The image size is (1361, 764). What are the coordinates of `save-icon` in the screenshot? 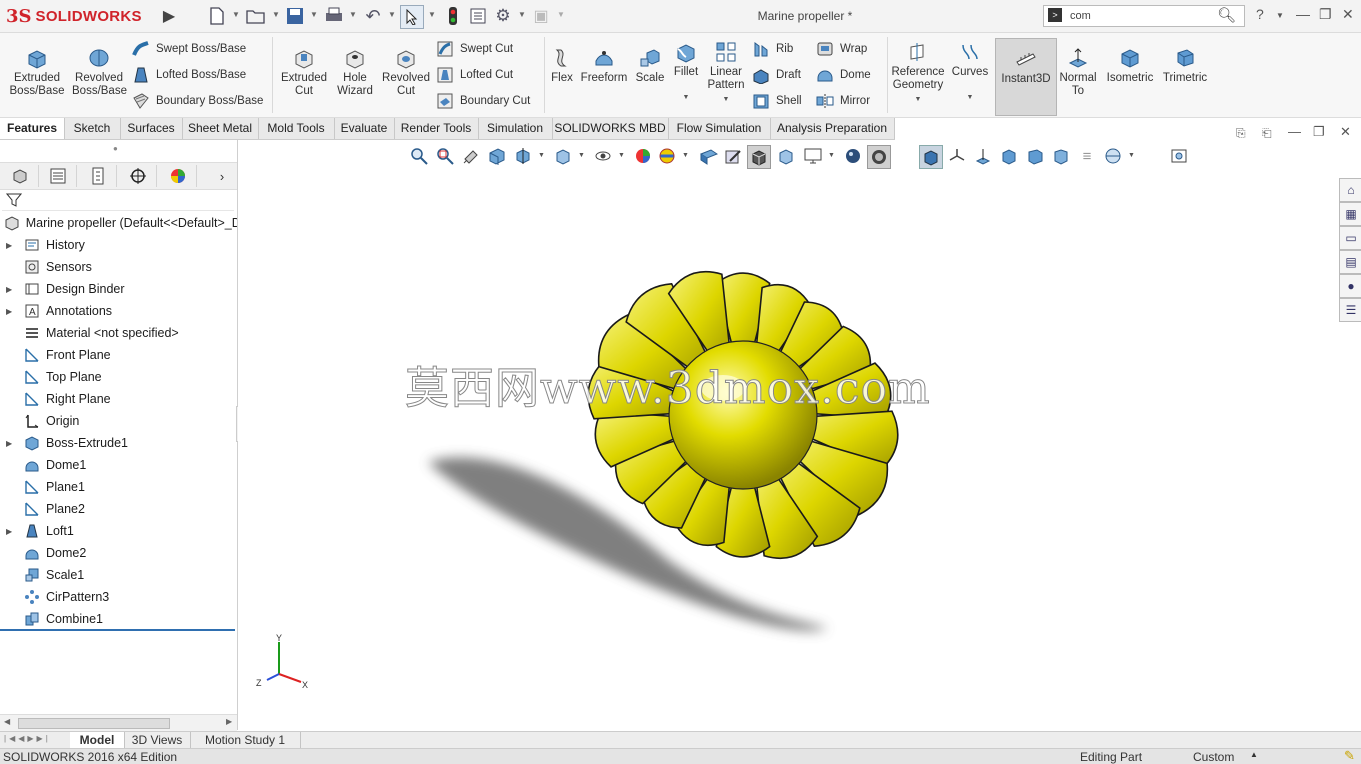 It's located at (295, 16).